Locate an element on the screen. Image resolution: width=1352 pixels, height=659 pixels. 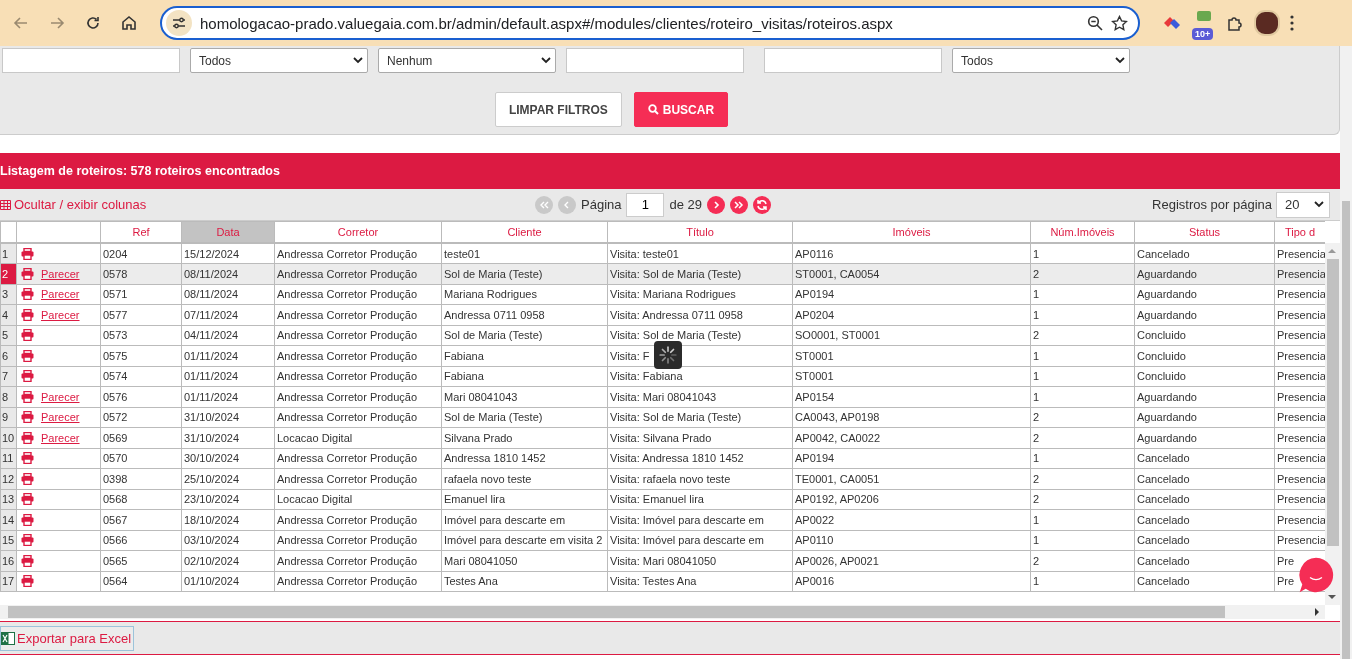
table-cell: Andressa Corretor Produção is located at coordinates (358, 355).